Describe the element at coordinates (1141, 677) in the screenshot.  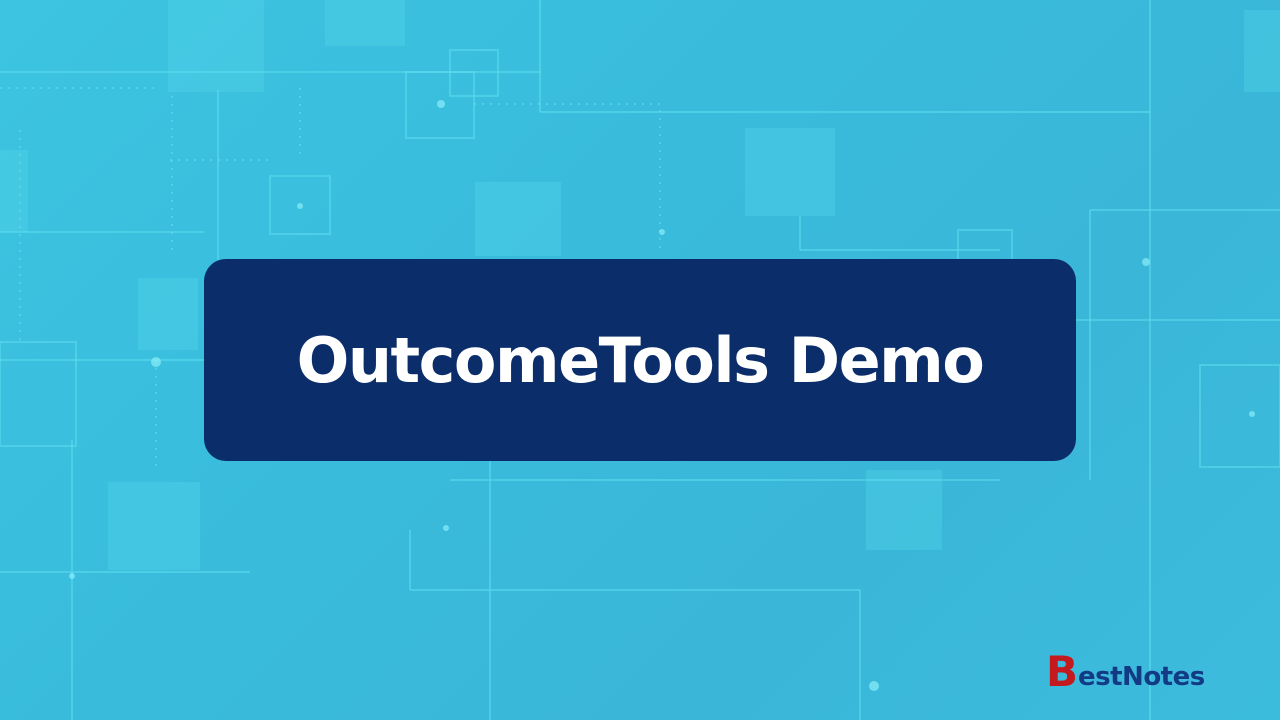
I see `logo-wordmark: estNotes` at that location.